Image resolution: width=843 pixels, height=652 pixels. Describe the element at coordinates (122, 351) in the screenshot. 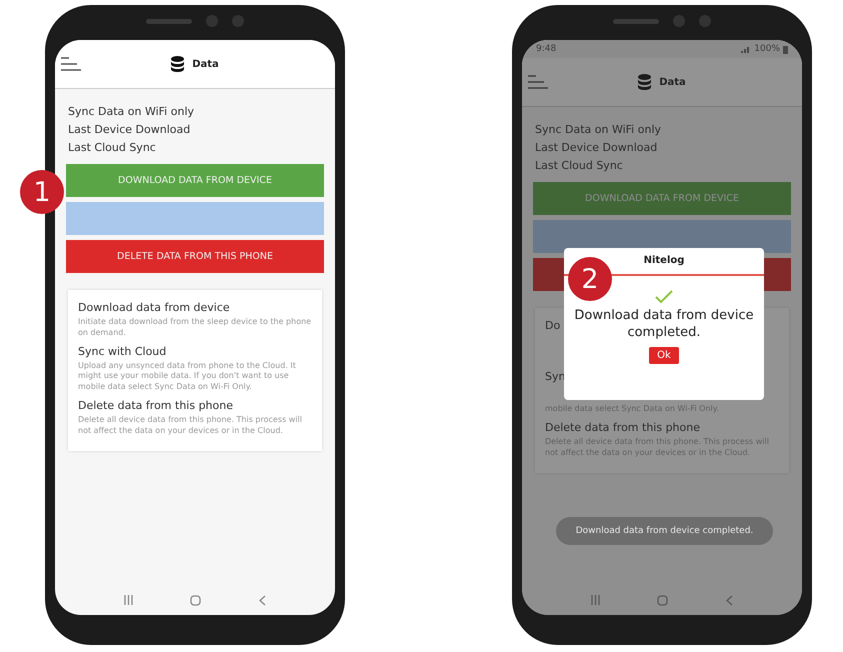

I see `help-heading: Sync with Cloud` at that location.